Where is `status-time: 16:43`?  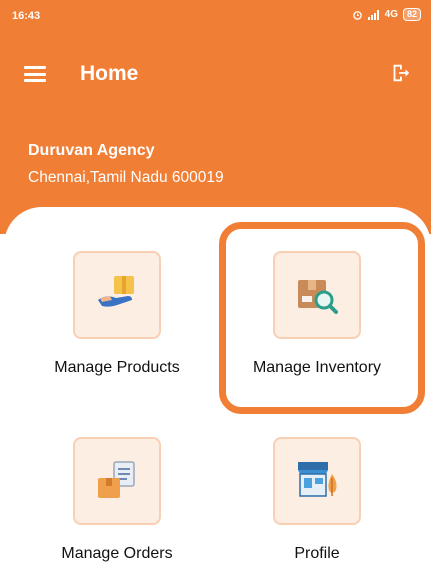 status-time: 16:43 is located at coordinates (26, 16).